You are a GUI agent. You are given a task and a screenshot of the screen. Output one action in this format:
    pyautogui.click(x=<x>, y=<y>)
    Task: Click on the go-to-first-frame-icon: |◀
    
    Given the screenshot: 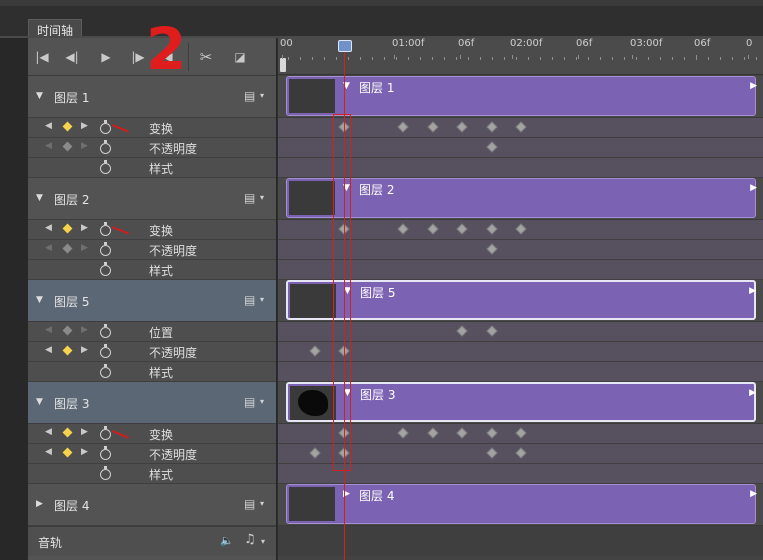 What is the action you would take?
    pyautogui.click(x=42, y=57)
    